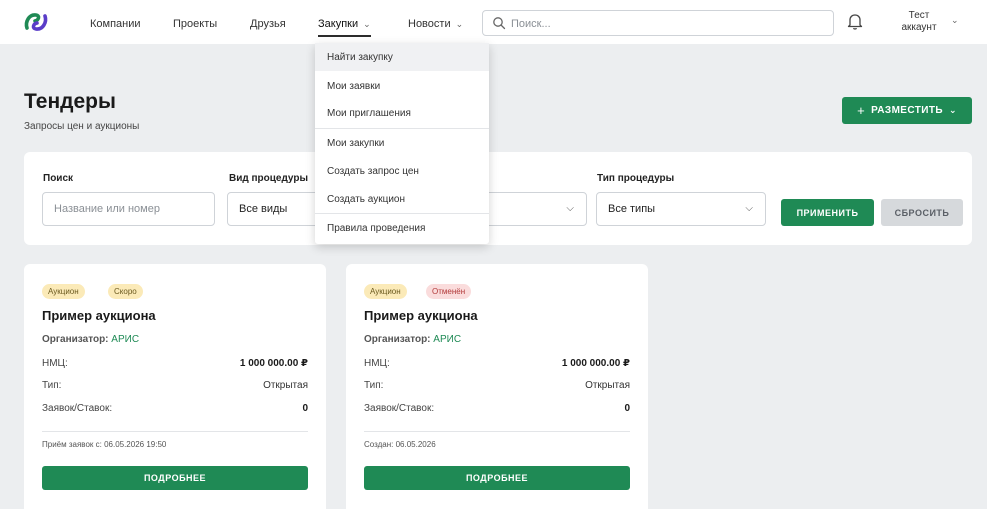  I want to click on logo-icon, so click(36, 22).